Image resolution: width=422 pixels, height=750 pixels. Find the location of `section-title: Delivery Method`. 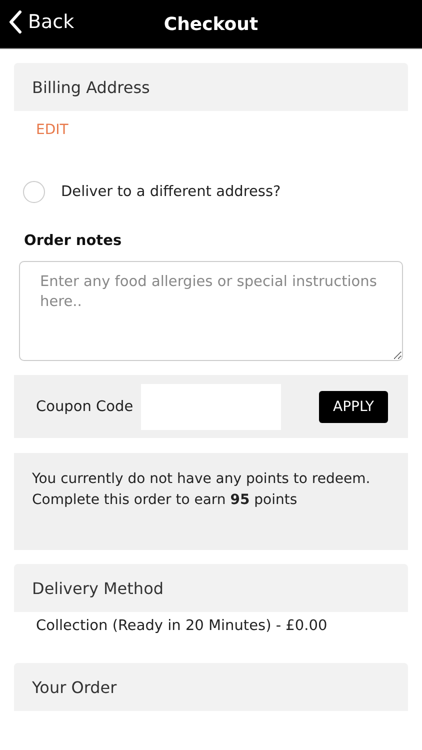

section-title: Delivery Method is located at coordinates (98, 588).